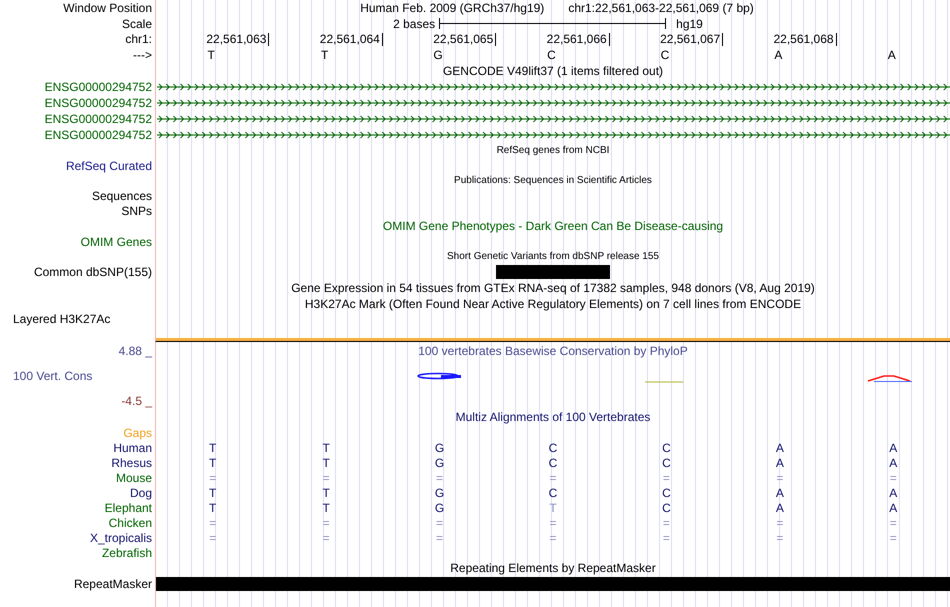  Describe the element at coordinates (804, 39) in the screenshot. I see `ruler-position: 22,561,068` at that location.